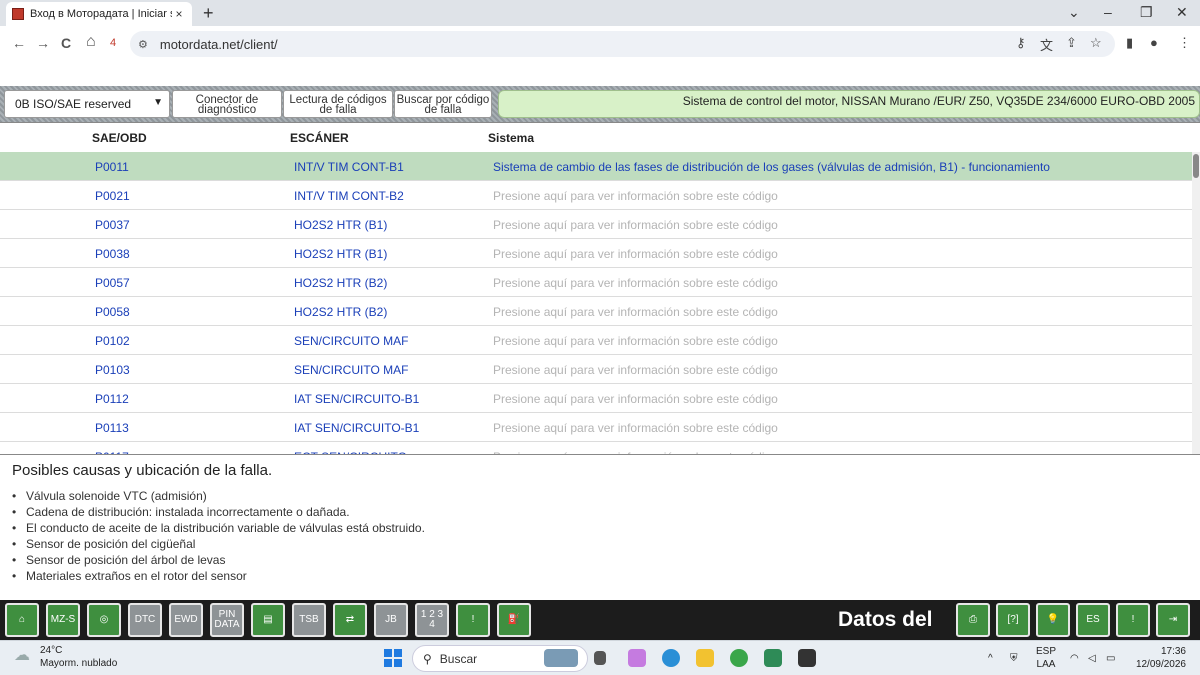 The width and height of the screenshot is (1200, 675). Describe the element at coordinates (227, 620) in the screenshot. I see `pin-data-button: PIN DATA` at that location.